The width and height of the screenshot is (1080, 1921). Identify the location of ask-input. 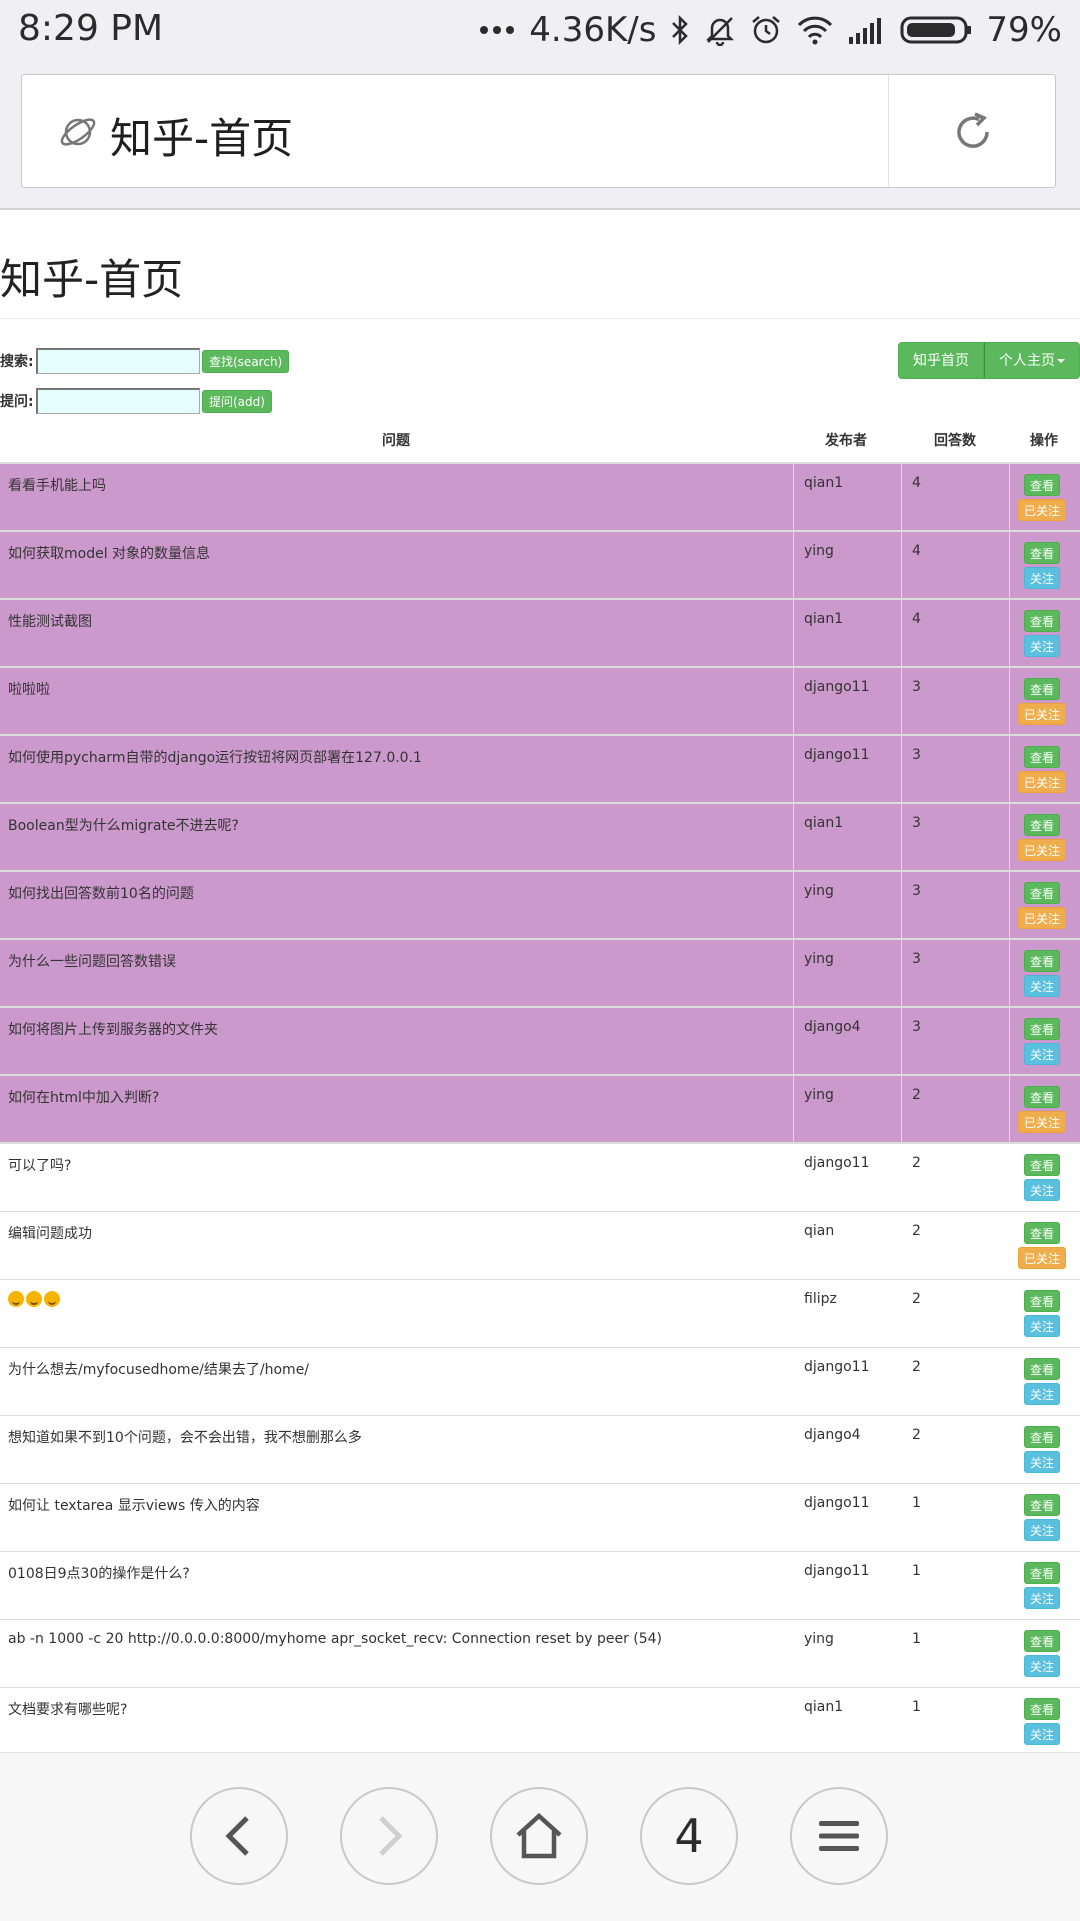
(118, 401).